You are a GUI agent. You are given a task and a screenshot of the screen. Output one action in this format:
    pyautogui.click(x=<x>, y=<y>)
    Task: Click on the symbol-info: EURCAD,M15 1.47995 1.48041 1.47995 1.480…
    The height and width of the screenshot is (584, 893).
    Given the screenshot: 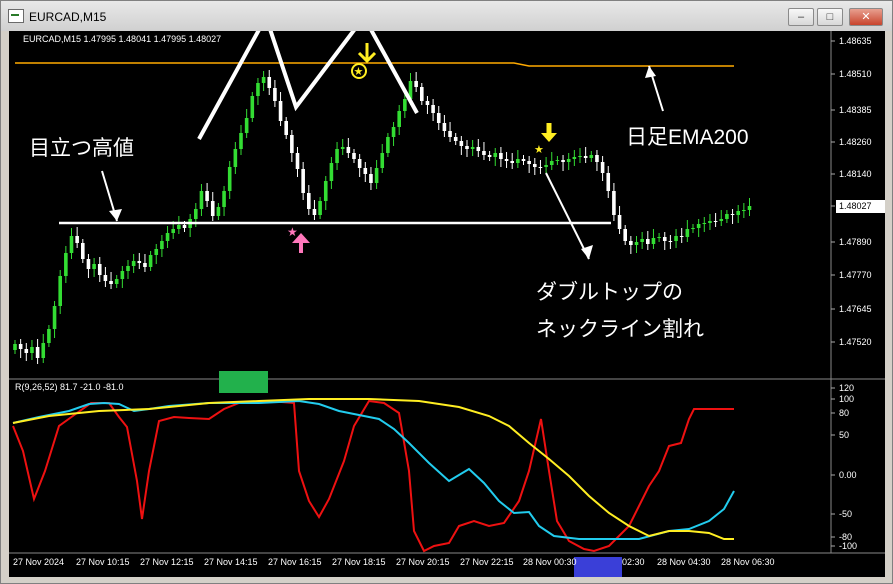 What is the action you would take?
    pyautogui.click(x=122, y=39)
    